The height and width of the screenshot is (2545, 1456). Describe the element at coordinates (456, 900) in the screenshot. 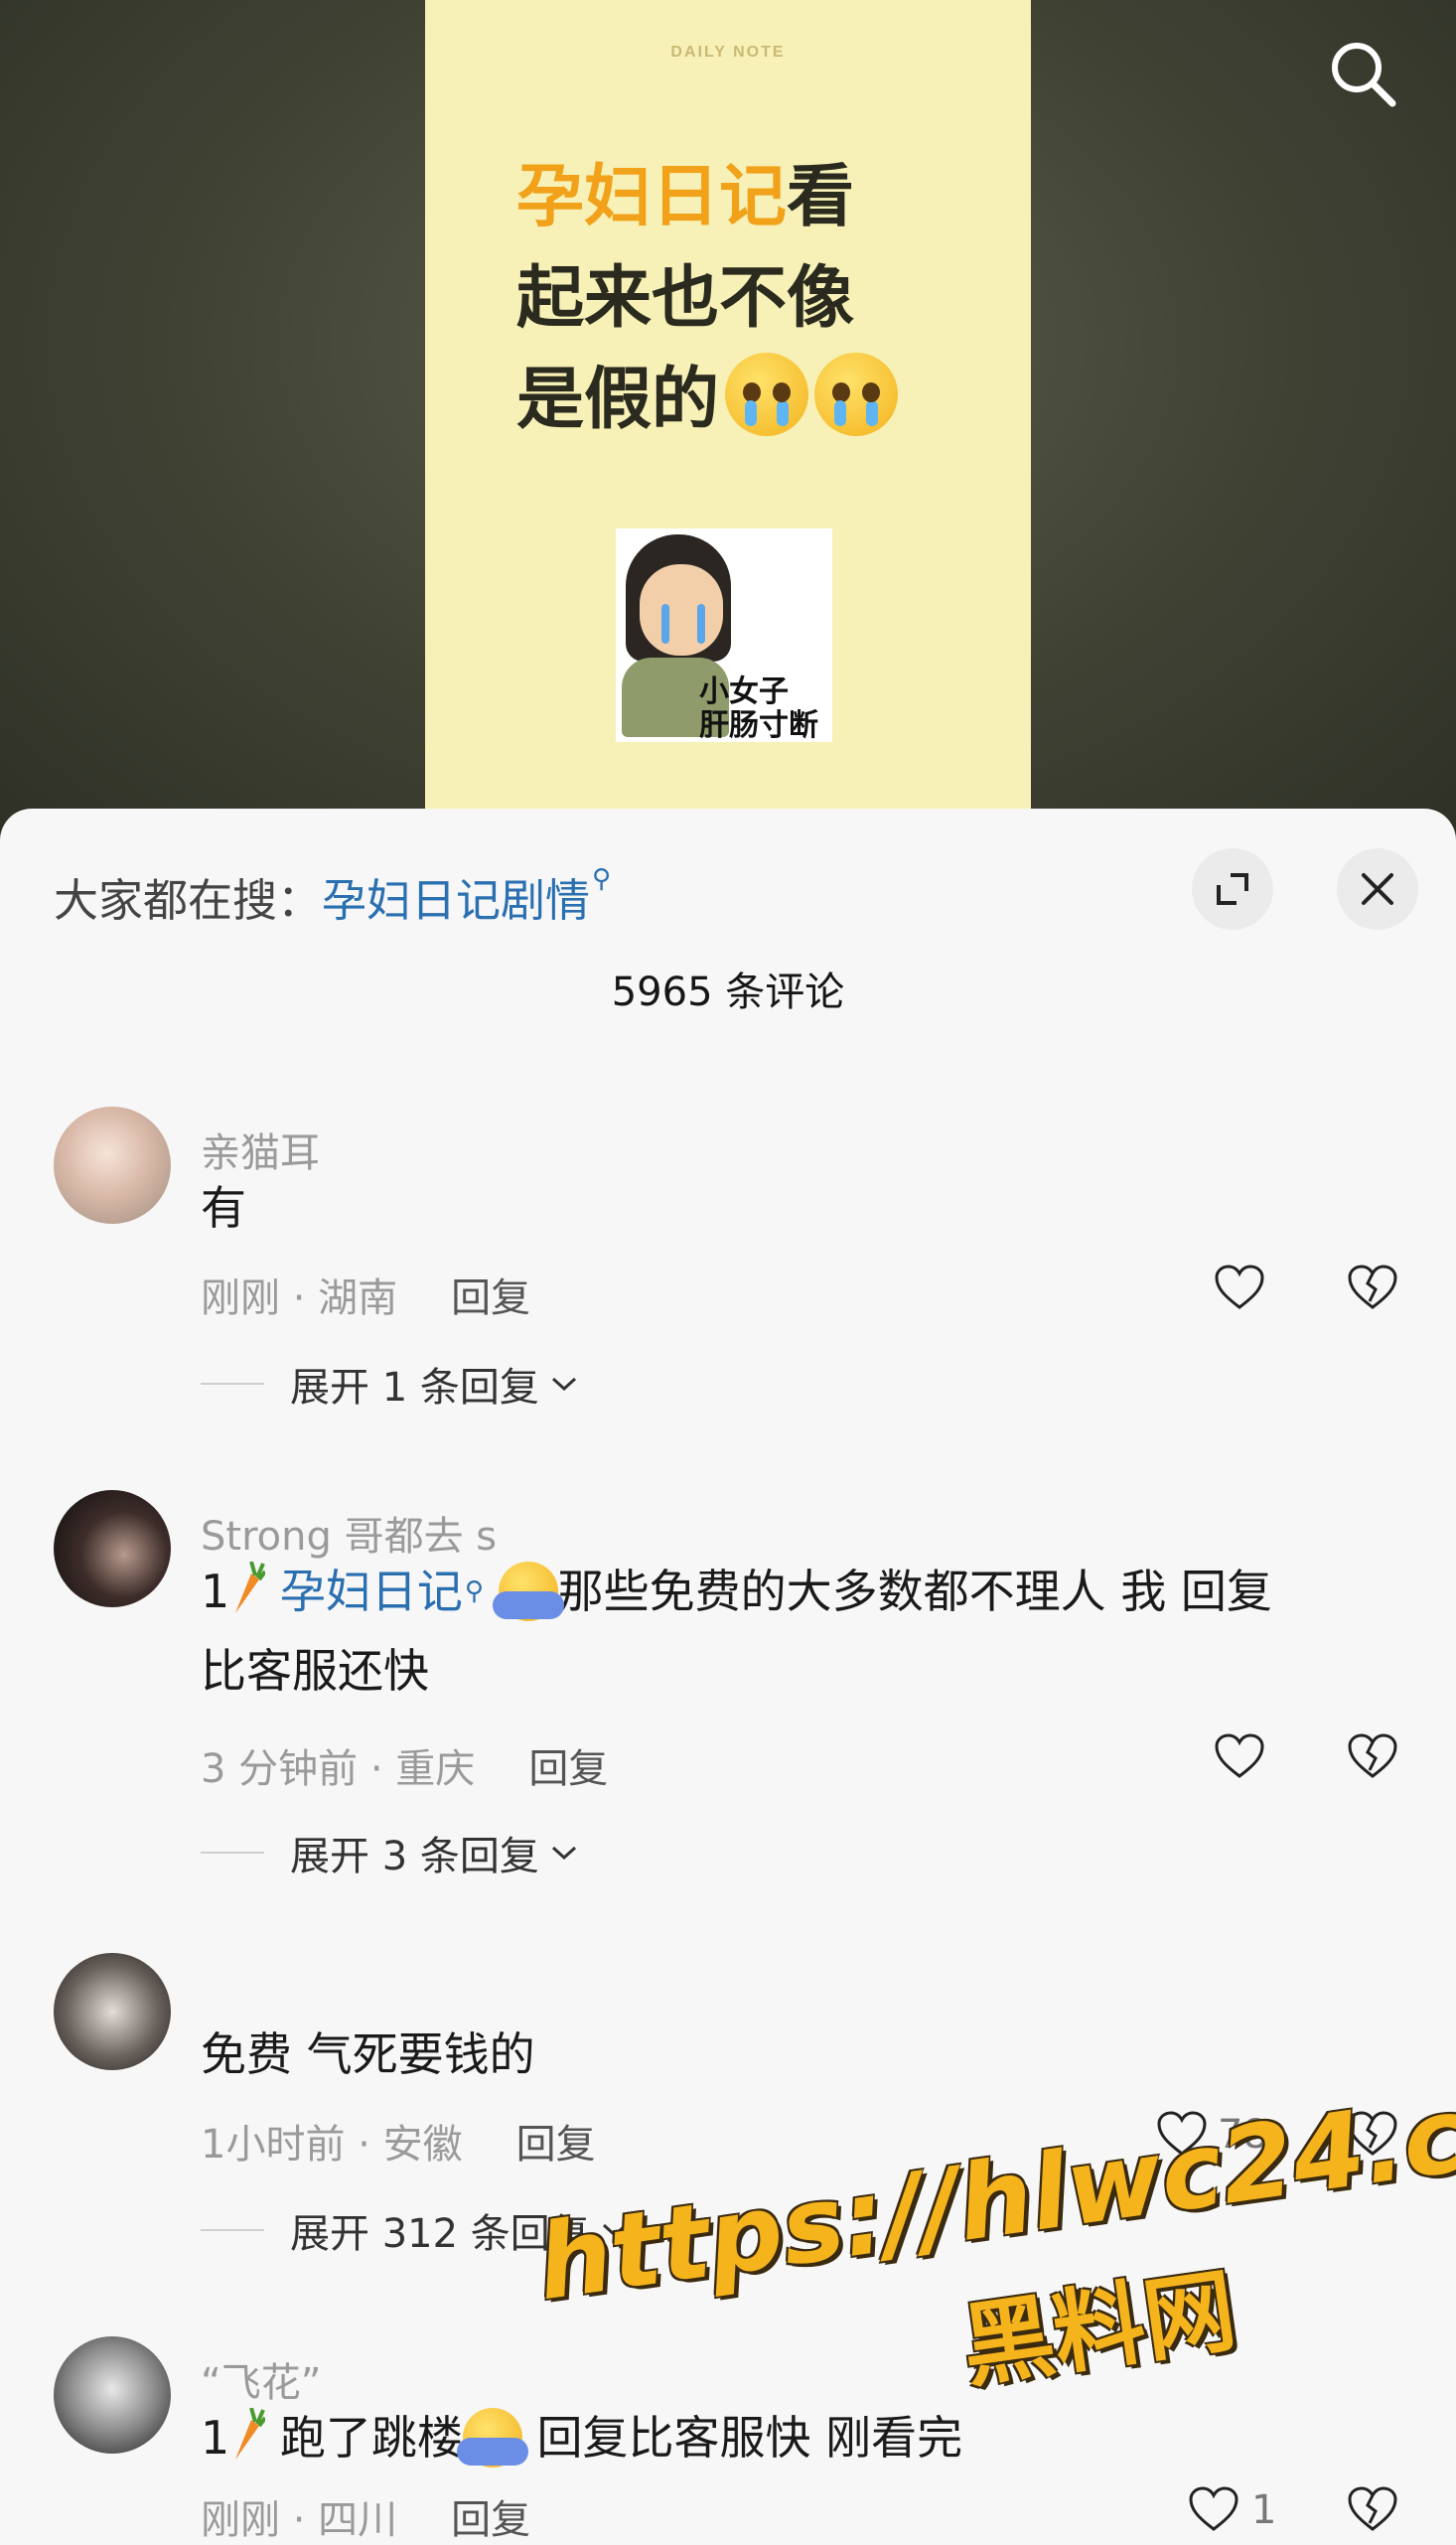

I see `search-suggestion-term: 孕妇日记剧情` at that location.